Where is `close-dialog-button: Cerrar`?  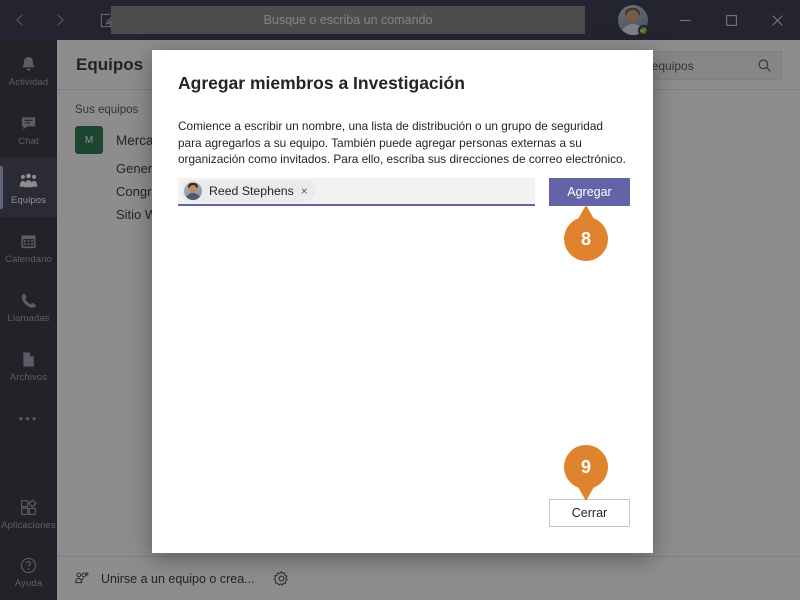
close-dialog-button: Cerrar is located at coordinates (589, 513).